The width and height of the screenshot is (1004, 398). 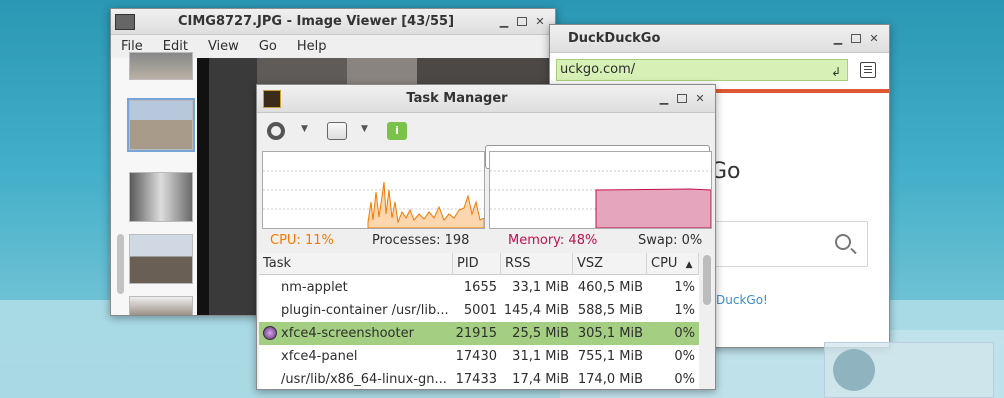 I want to click on tm-title: Task Manager, so click(x=457, y=98).